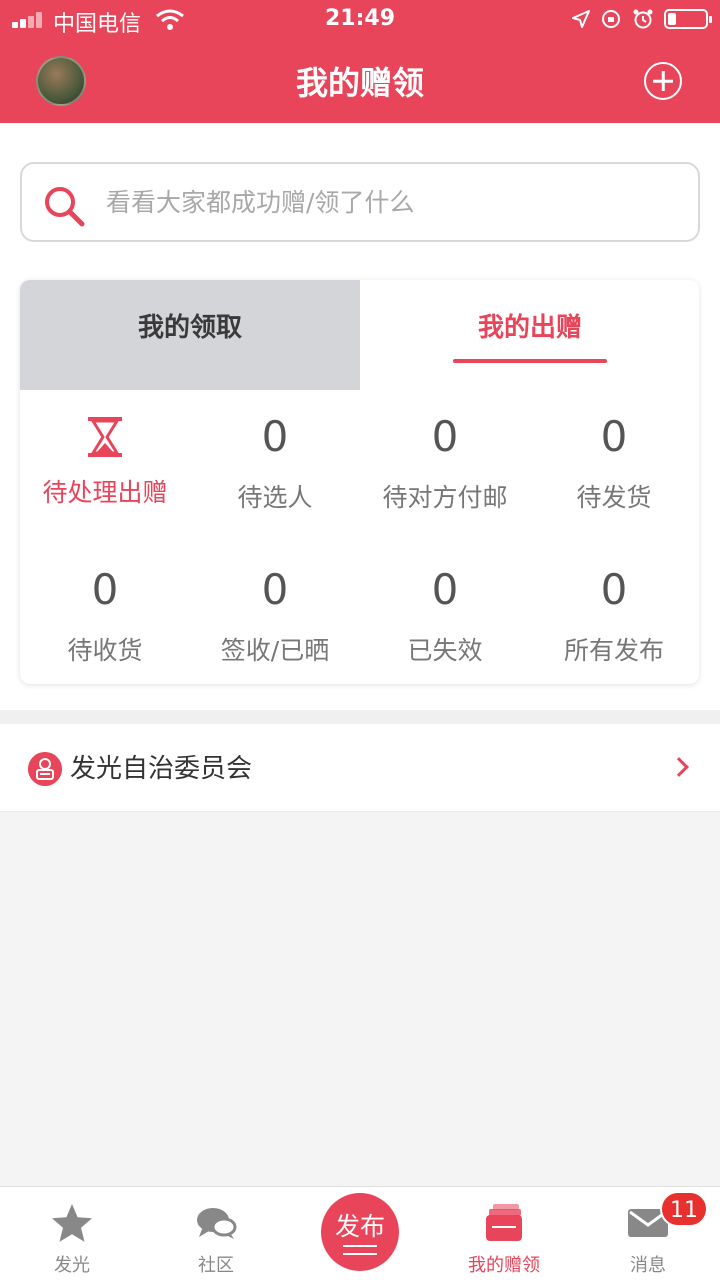  Describe the element at coordinates (663, 81) in the screenshot. I see `add-button` at that location.